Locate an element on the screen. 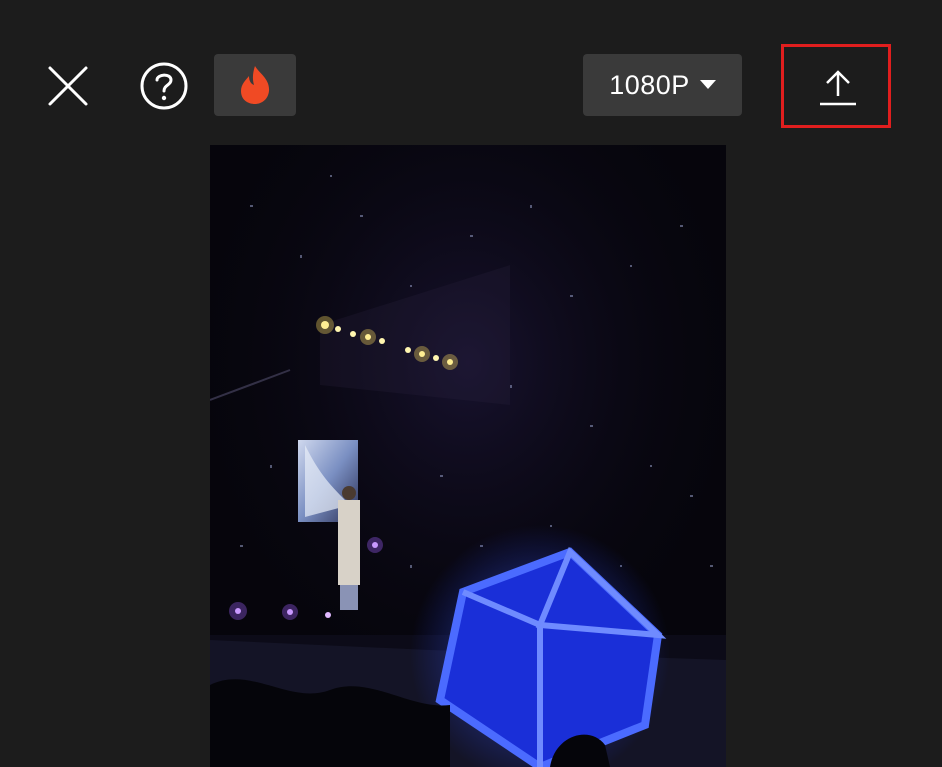 This screenshot has width=942, height=767. close-button is located at coordinates (68, 86).